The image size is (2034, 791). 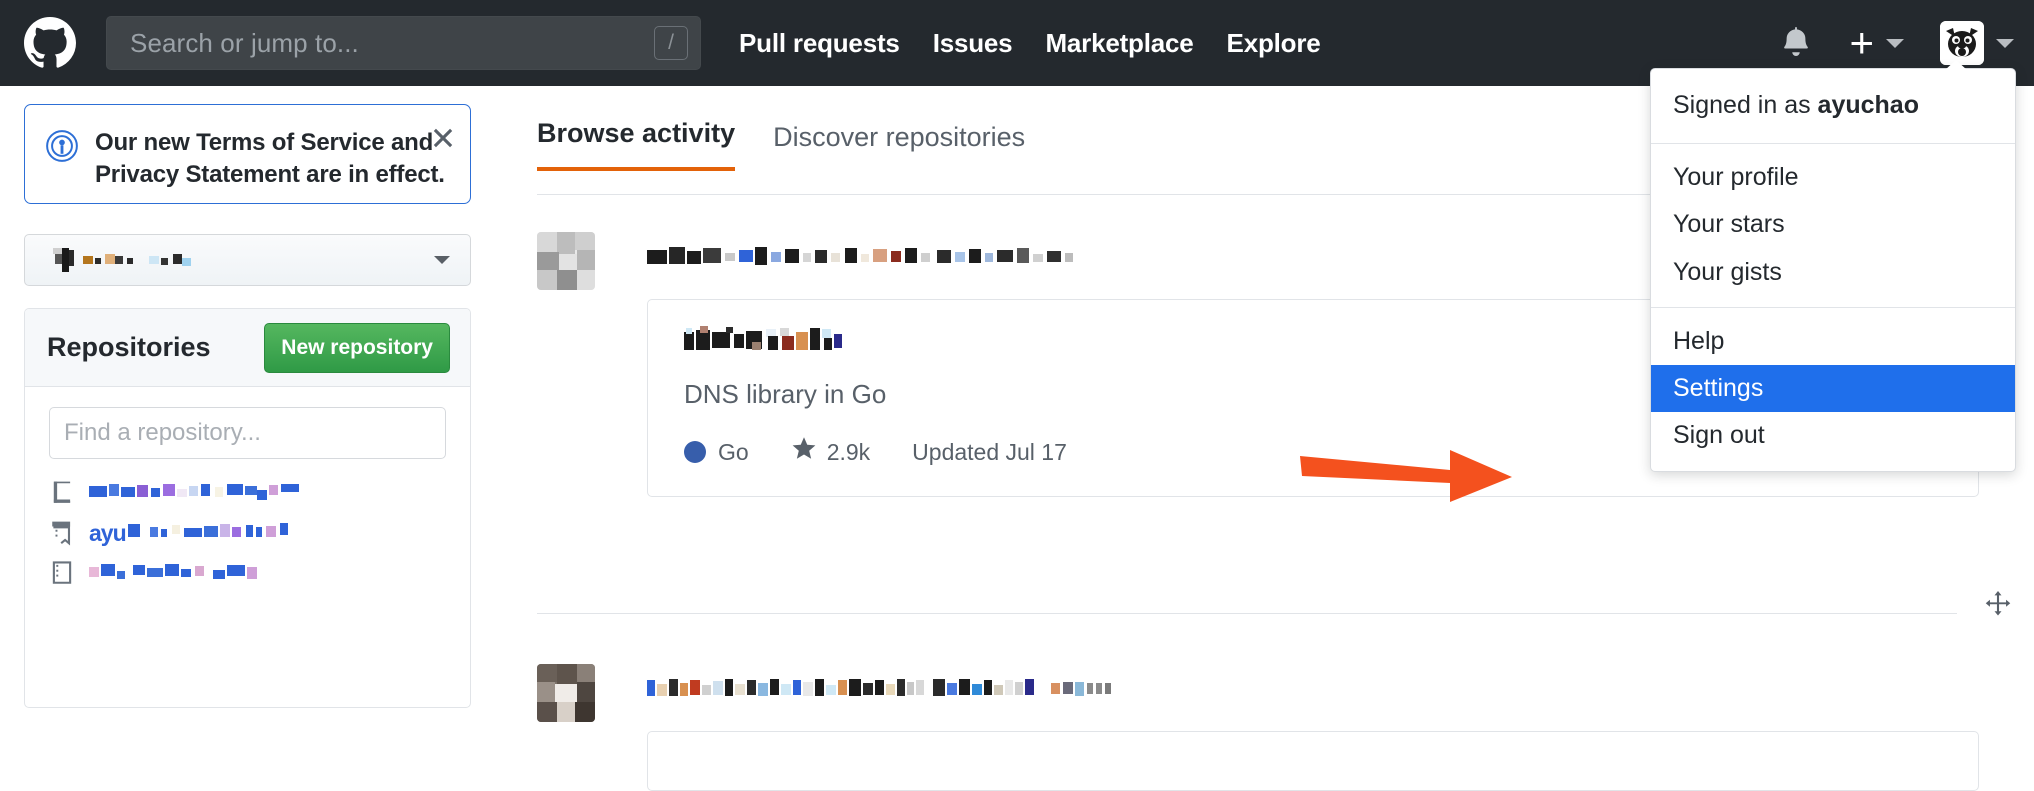 What do you see at coordinates (264, 142) in the screenshot?
I see `tos-line-1: Our new Terms of Service and` at bounding box center [264, 142].